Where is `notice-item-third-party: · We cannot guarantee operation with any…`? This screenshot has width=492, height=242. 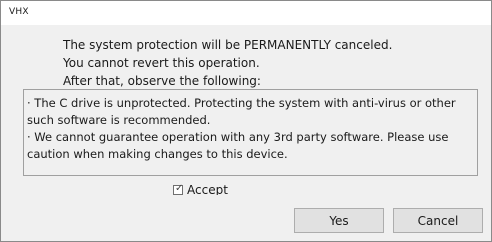 notice-item-third-party: · We cannot guarantee operation with any… is located at coordinates (238, 145).